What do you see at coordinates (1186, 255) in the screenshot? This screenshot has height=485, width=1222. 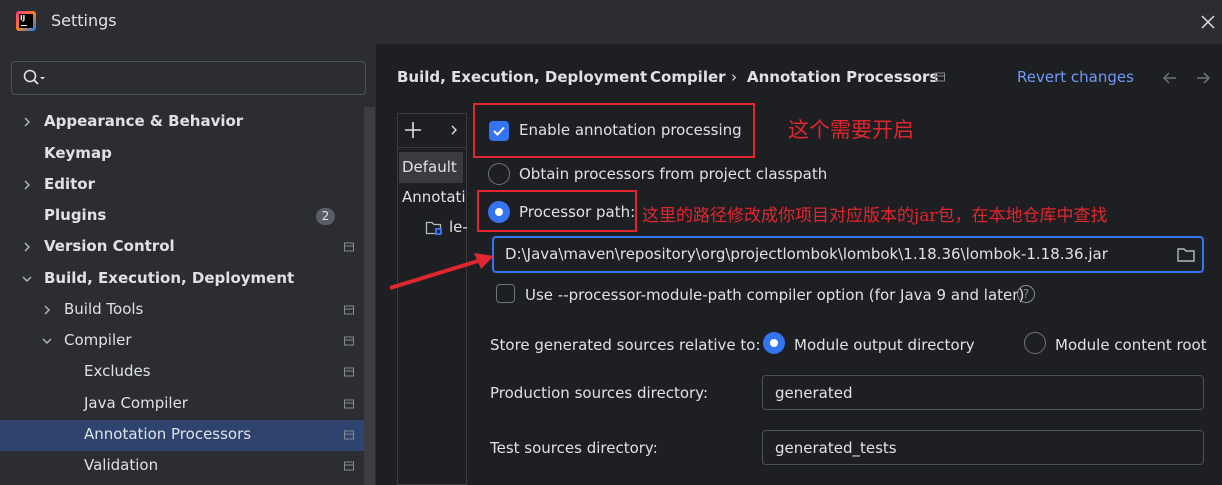 I see `folder-icon` at bounding box center [1186, 255].